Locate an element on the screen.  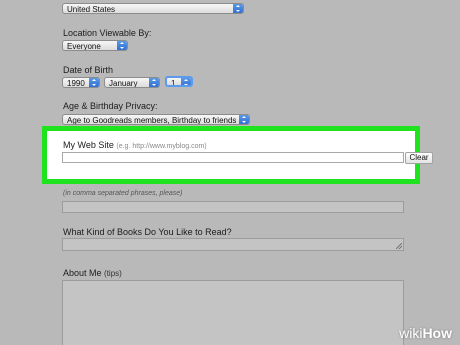
watermark-how: How is located at coordinates (437, 333).